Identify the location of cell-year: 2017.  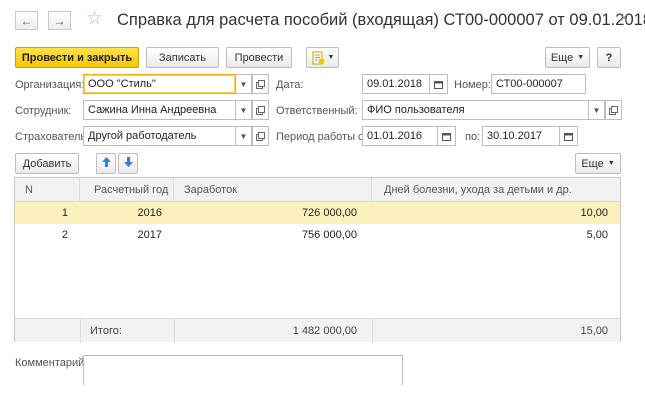
(149, 235).